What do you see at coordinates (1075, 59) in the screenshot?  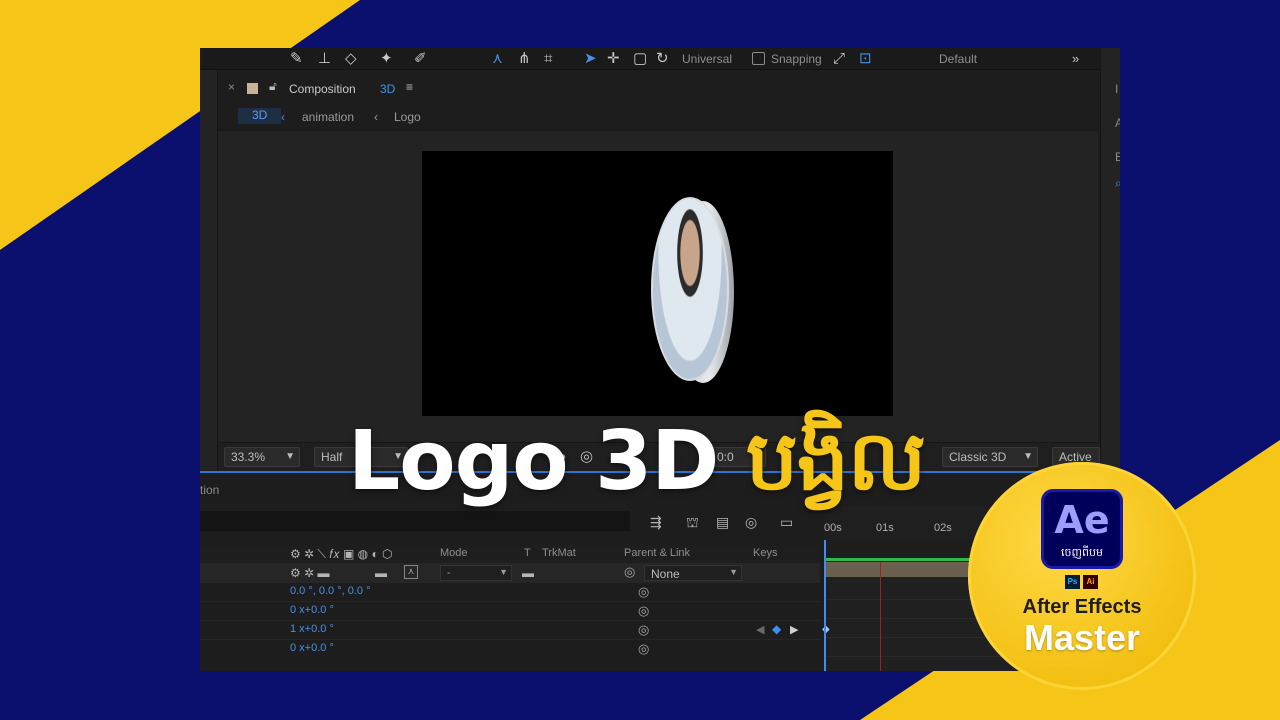 I see `workspace-overflow-icon: »` at bounding box center [1075, 59].